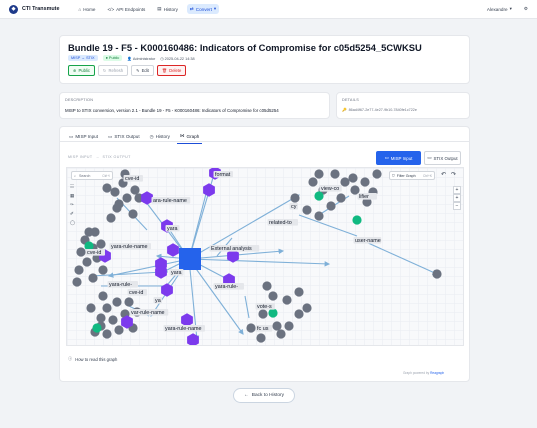 The width and height of the screenshot is (537, 428). I want to click on brush-icon: ✐, so click(72, 214).